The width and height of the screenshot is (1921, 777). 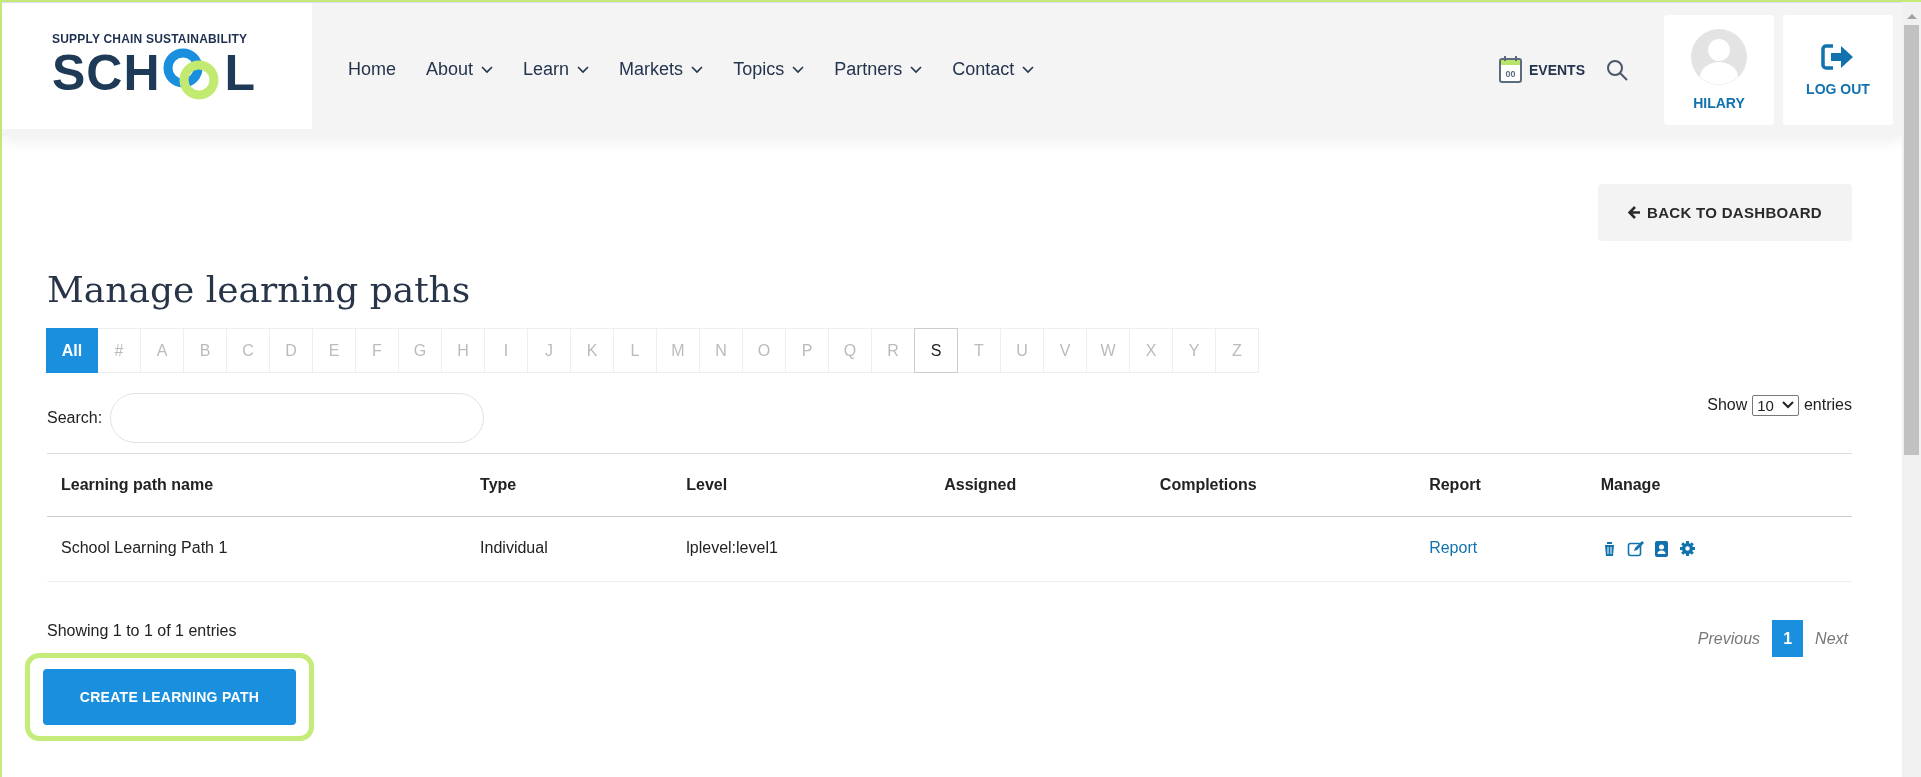 I want to click on edit-icon, so click(x=1635, y=548).